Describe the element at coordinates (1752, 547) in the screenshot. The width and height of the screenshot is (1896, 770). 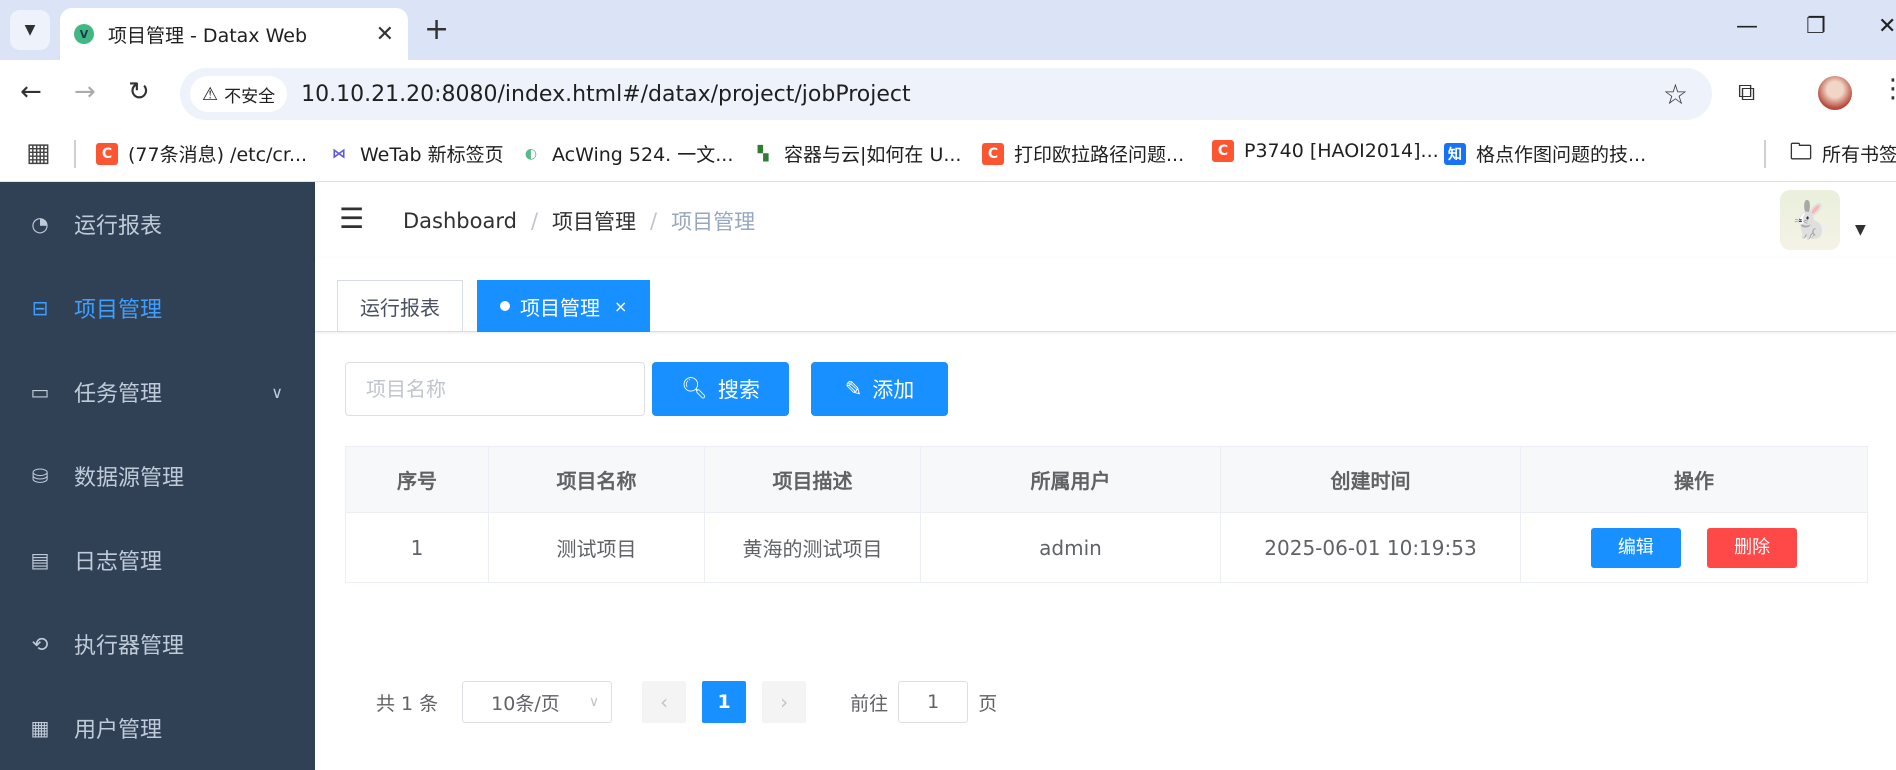
I see `delete-button: 删除` at that location.